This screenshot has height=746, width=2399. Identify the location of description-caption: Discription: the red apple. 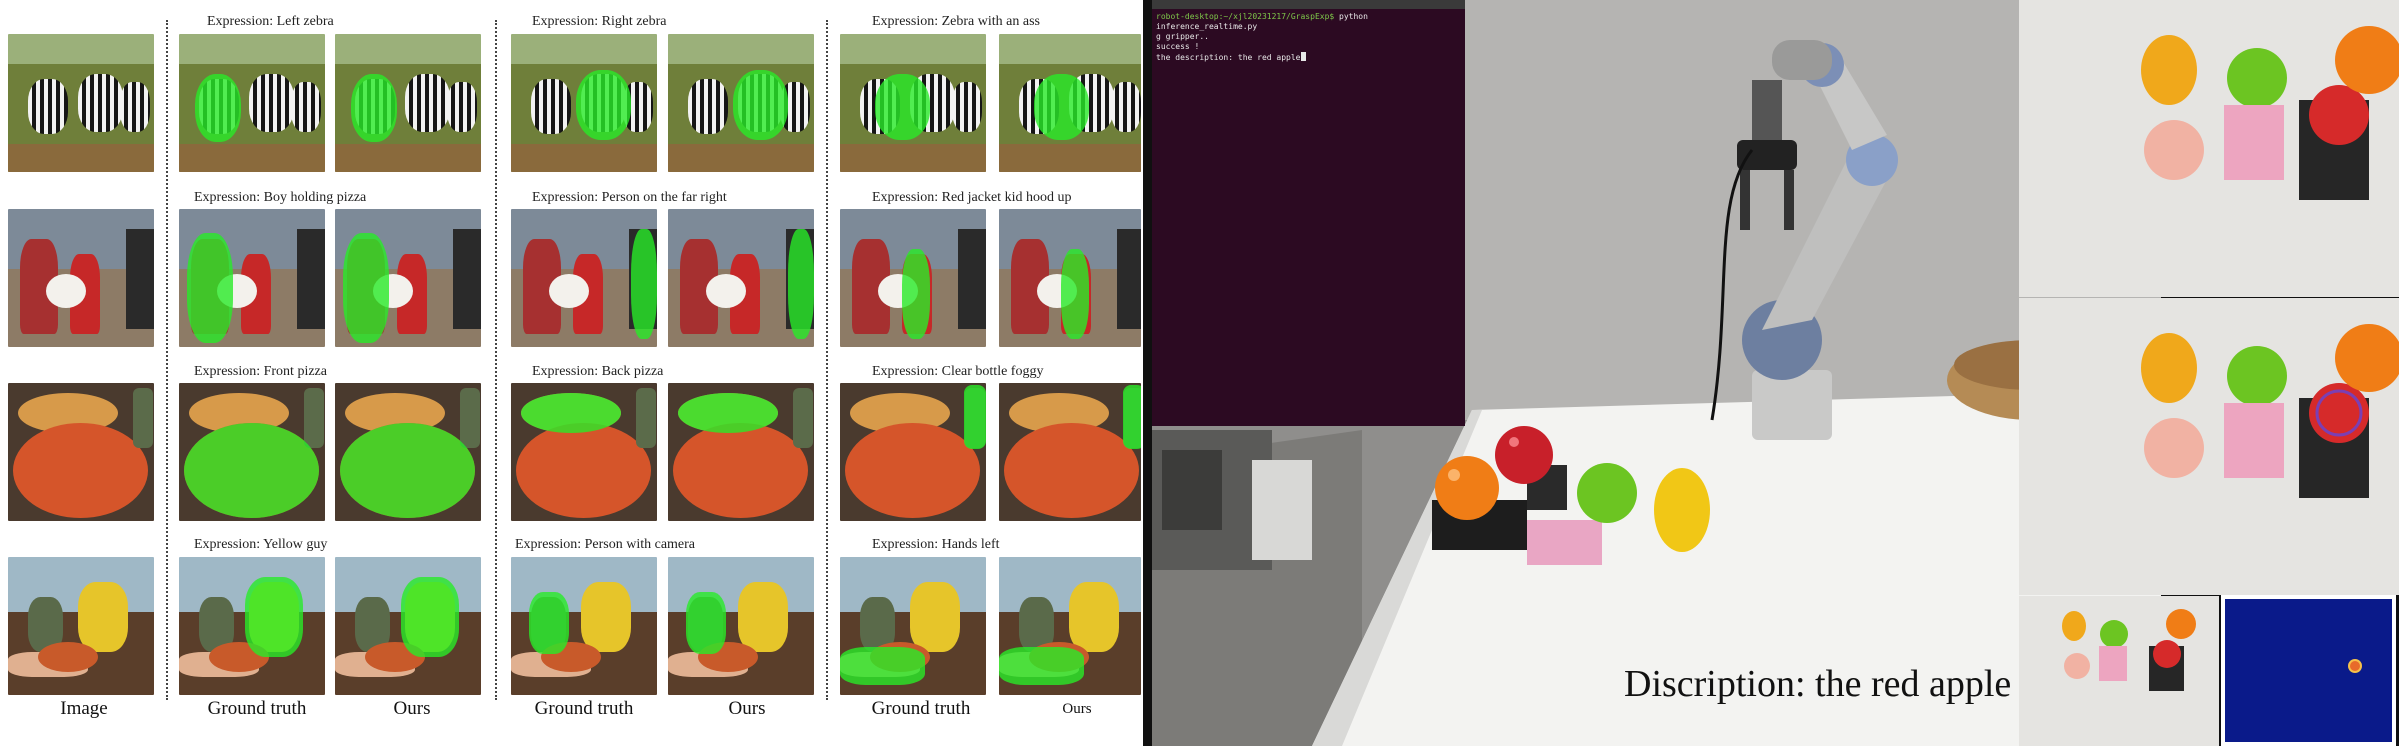
(1818, 684).